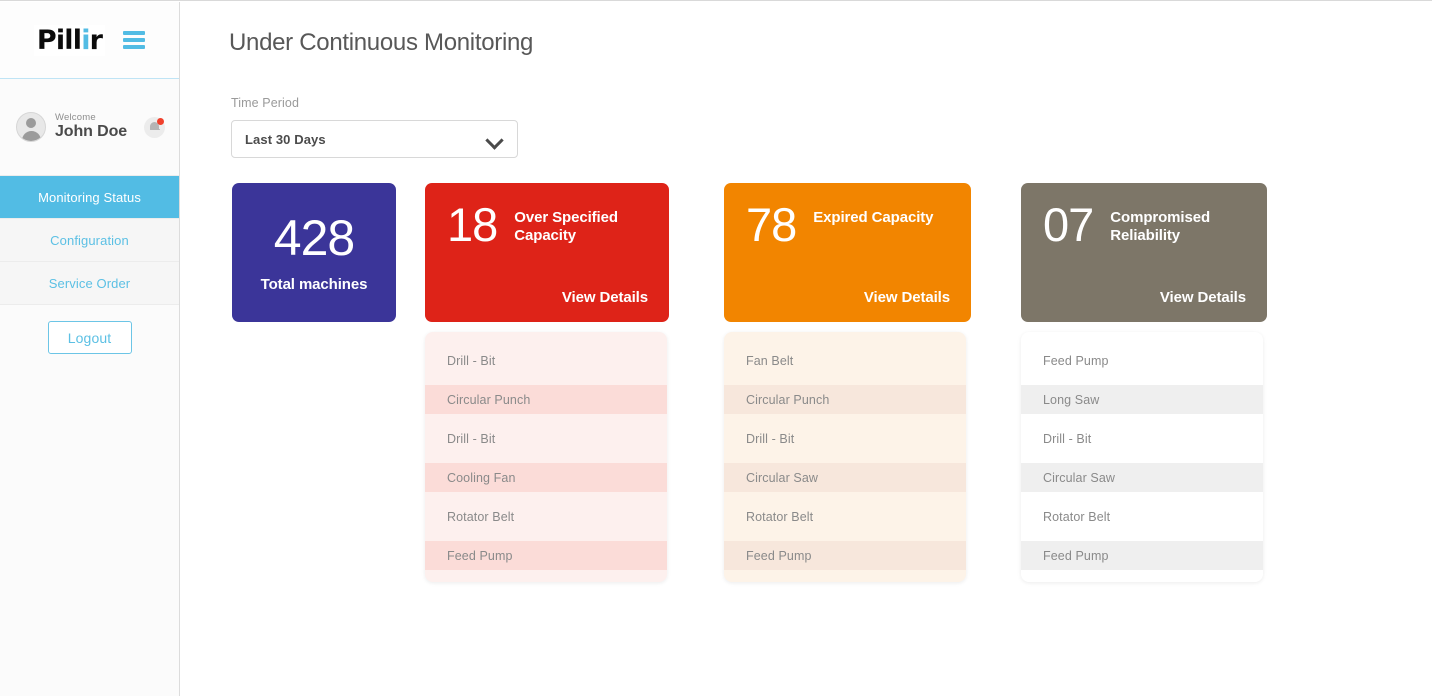 The width and height of the screenshot is (1432, 696). I want to click on sidebar-item-service-order: Service Order, so click(89, 283).